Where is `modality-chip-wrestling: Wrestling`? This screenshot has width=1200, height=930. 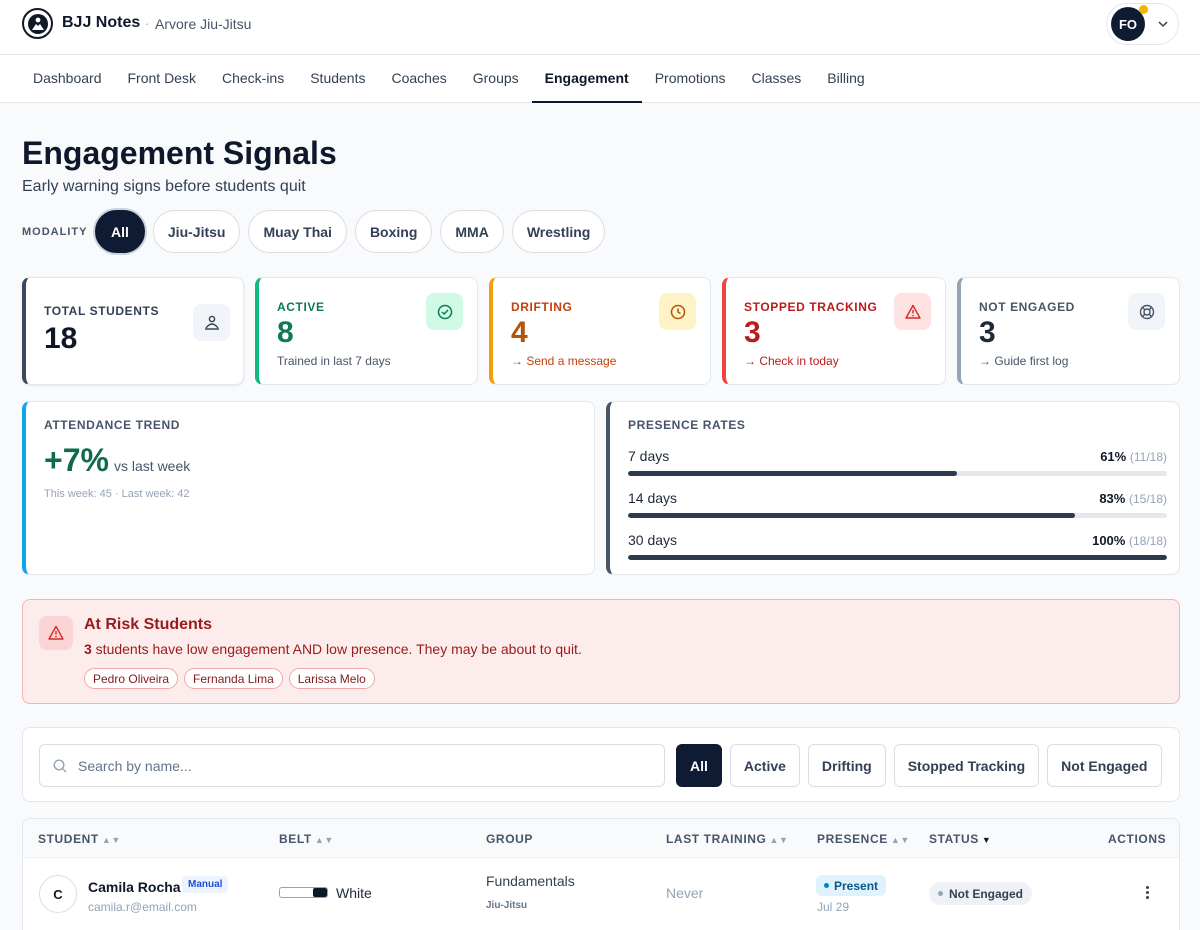 modality-chip-wrestling: Wrestling is located at coordinates (558, 231).